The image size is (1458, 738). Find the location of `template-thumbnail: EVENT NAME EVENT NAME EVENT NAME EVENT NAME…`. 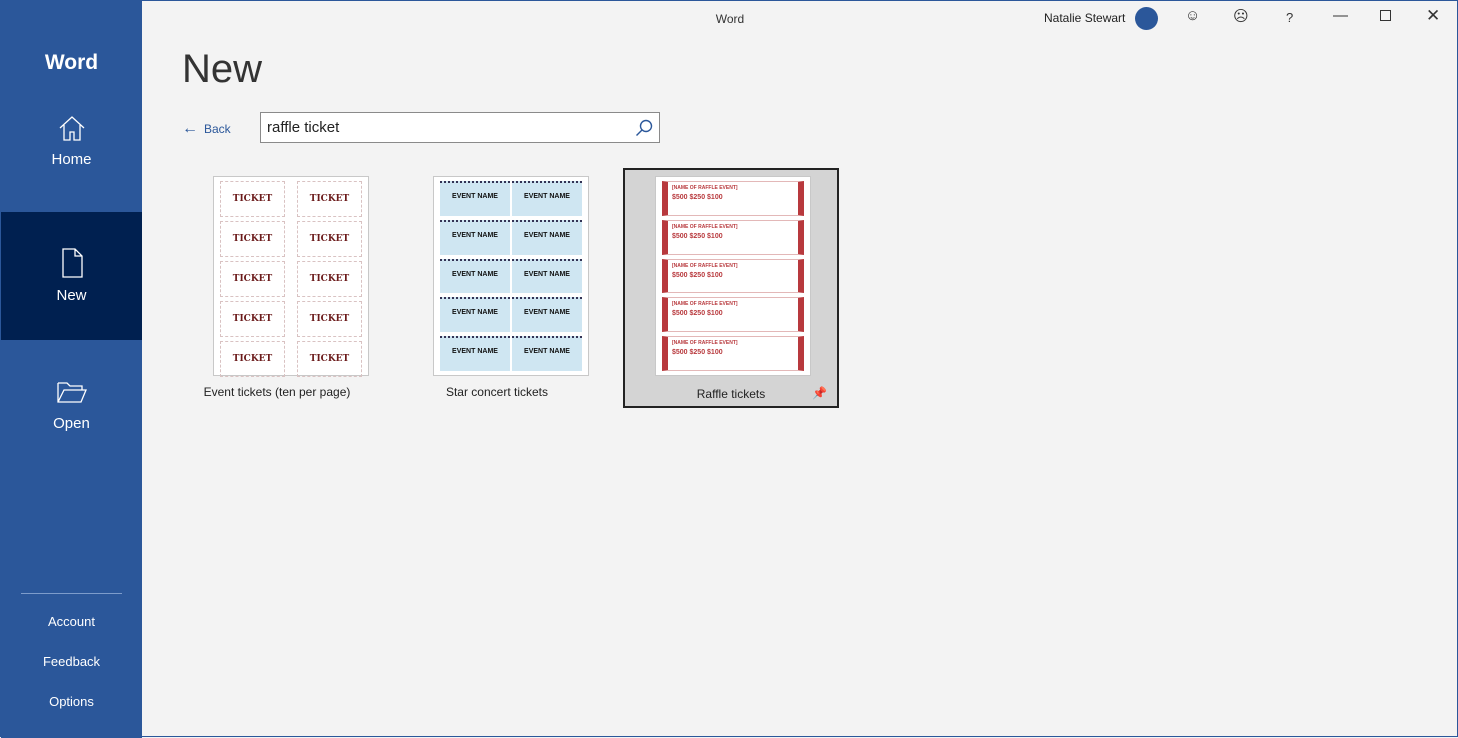

template-thumbnail: EVENT NAME EVENT NAME EVENT NAME EVENT NAME… is located at coordinates (511, 276).